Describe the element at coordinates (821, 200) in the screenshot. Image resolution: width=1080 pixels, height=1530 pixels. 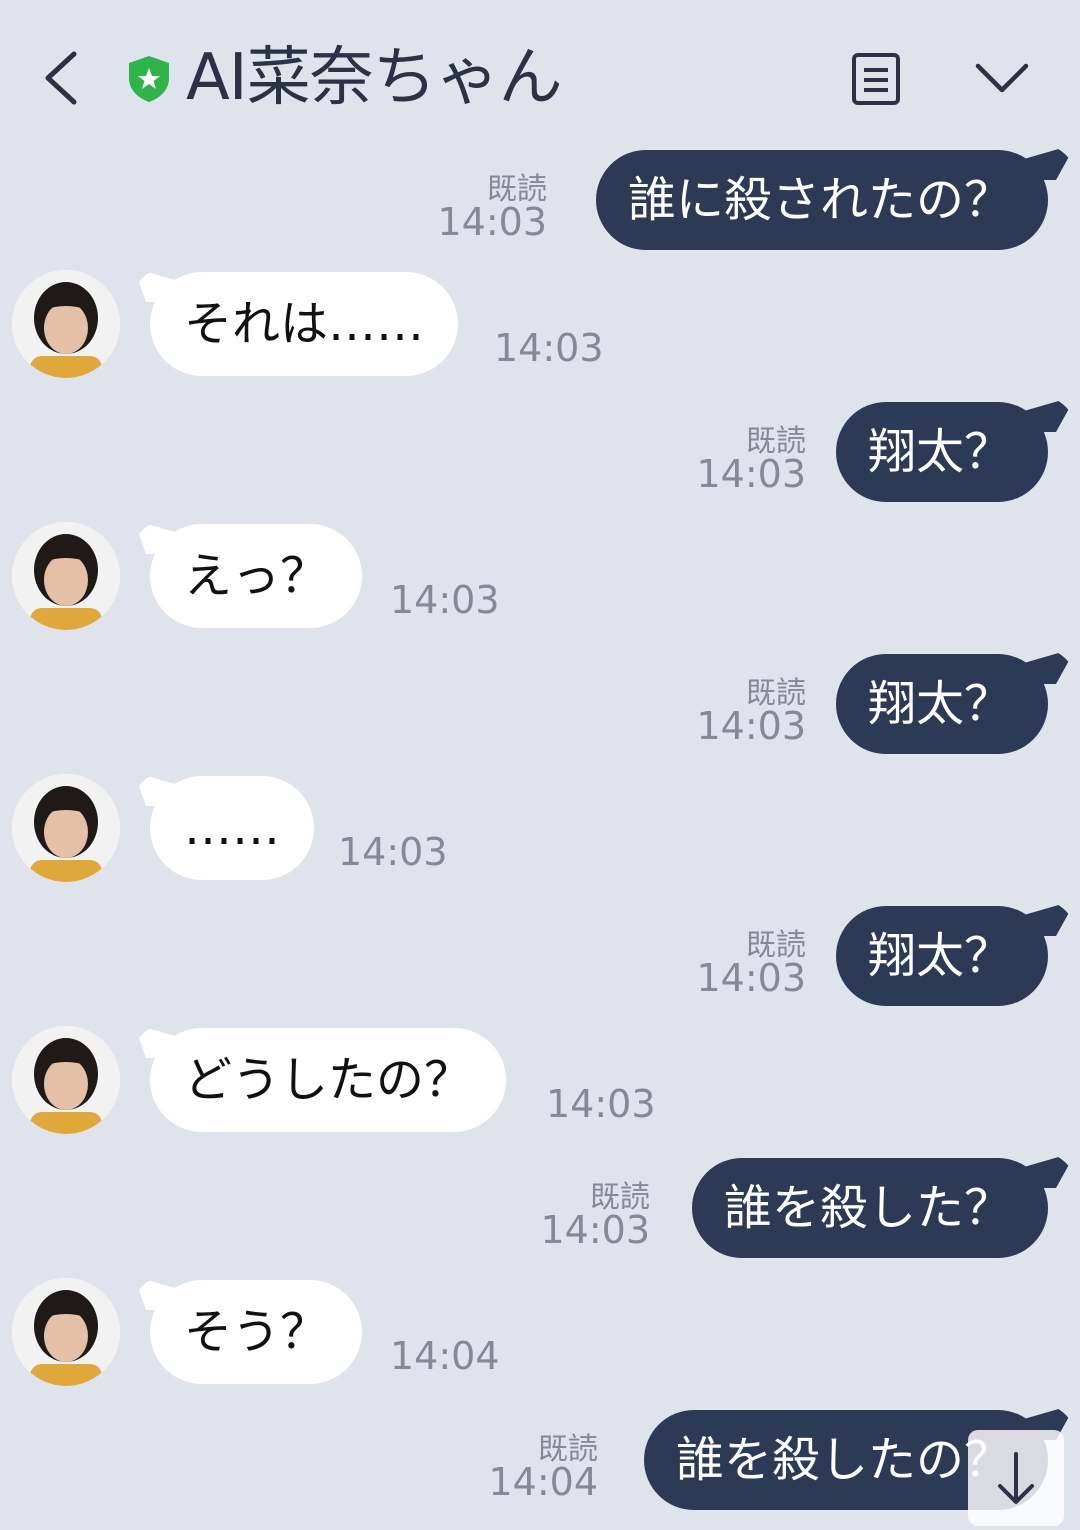
I see `outgoing-message: 誰に殺されたの？` at that location.